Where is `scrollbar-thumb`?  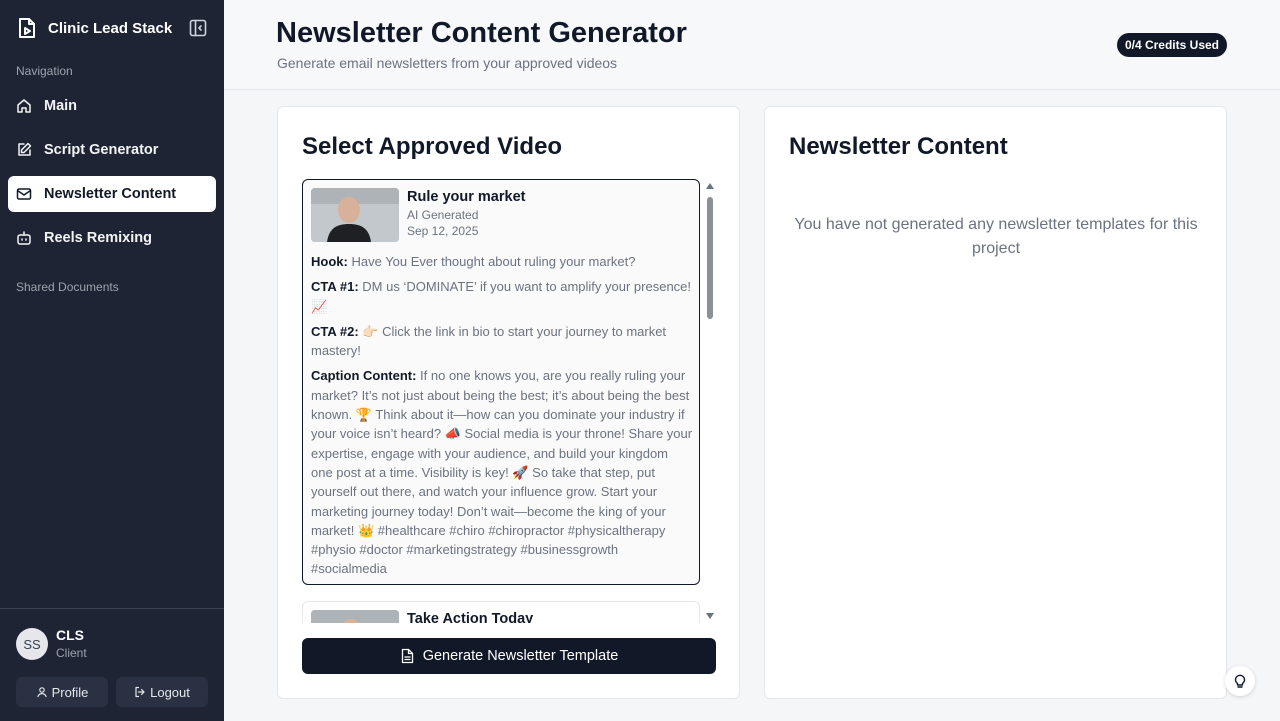 scrollbar-thumb is located at coordinates (710, 258).